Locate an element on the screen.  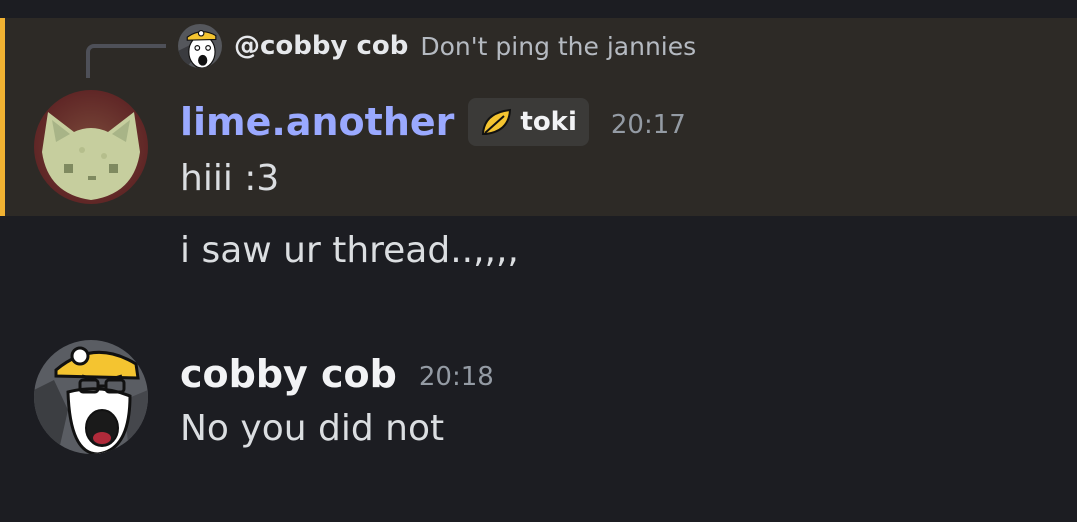
message-header: lime.another toki 20:17 is located at coordinates (433, 122).